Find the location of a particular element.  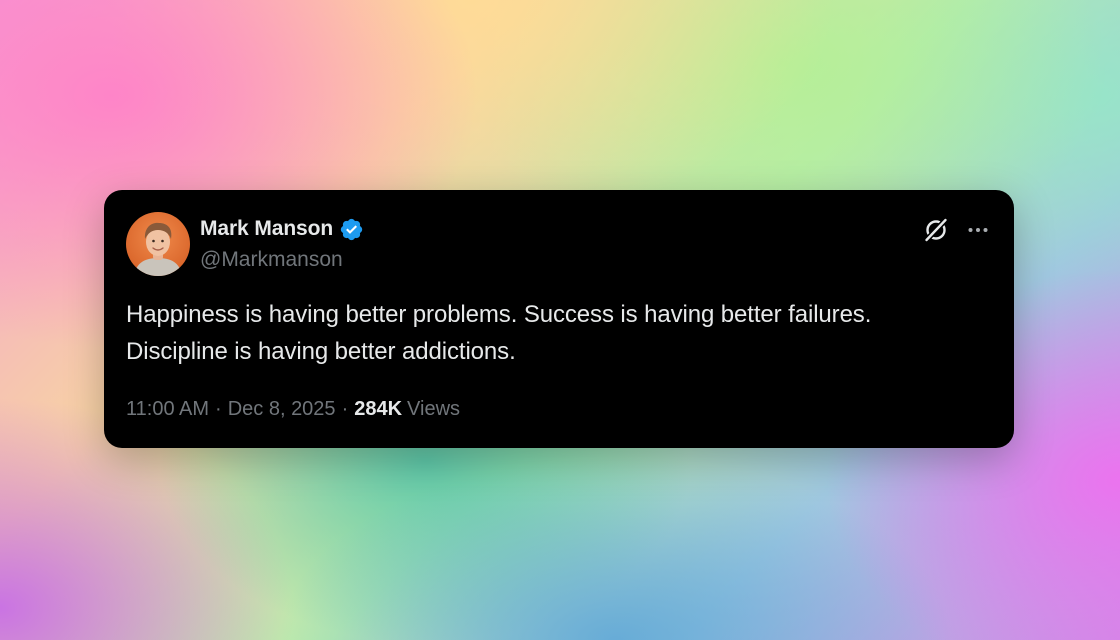

author-name: Mark Manson is located at coordinates (266, 229).